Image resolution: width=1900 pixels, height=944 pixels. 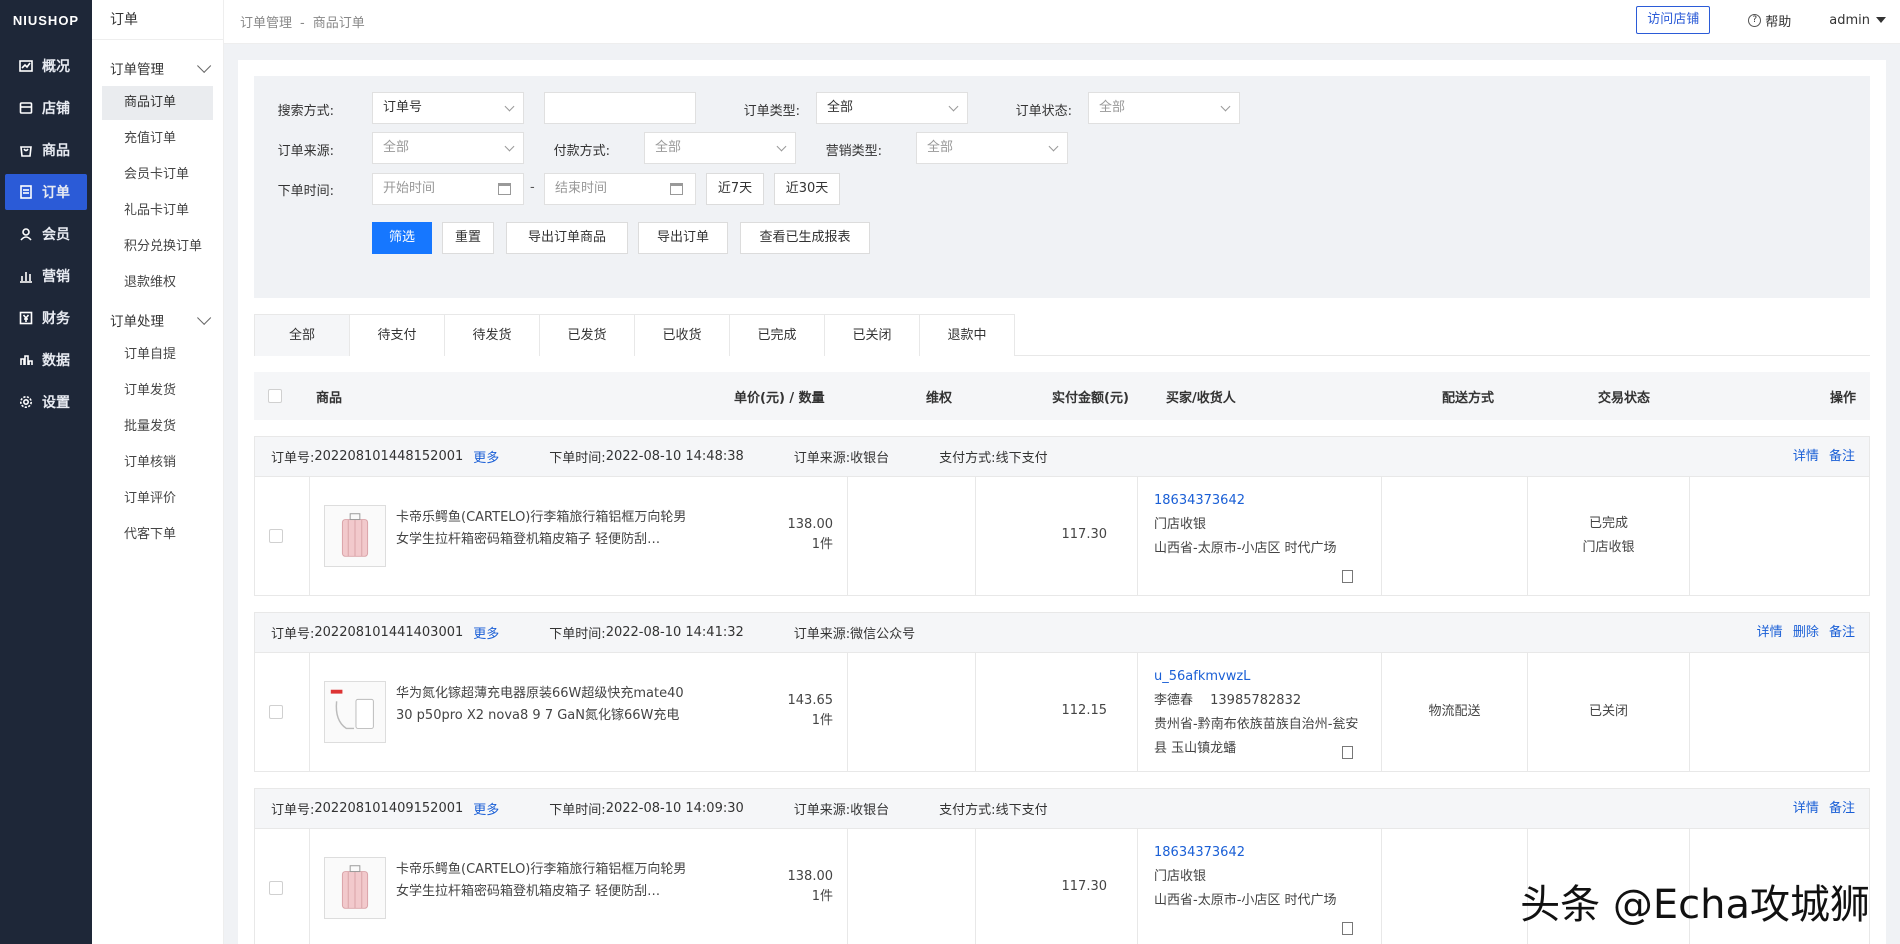 I want to click on export-order-goods-button: 导出订单商品, so click(x=567, y=238).